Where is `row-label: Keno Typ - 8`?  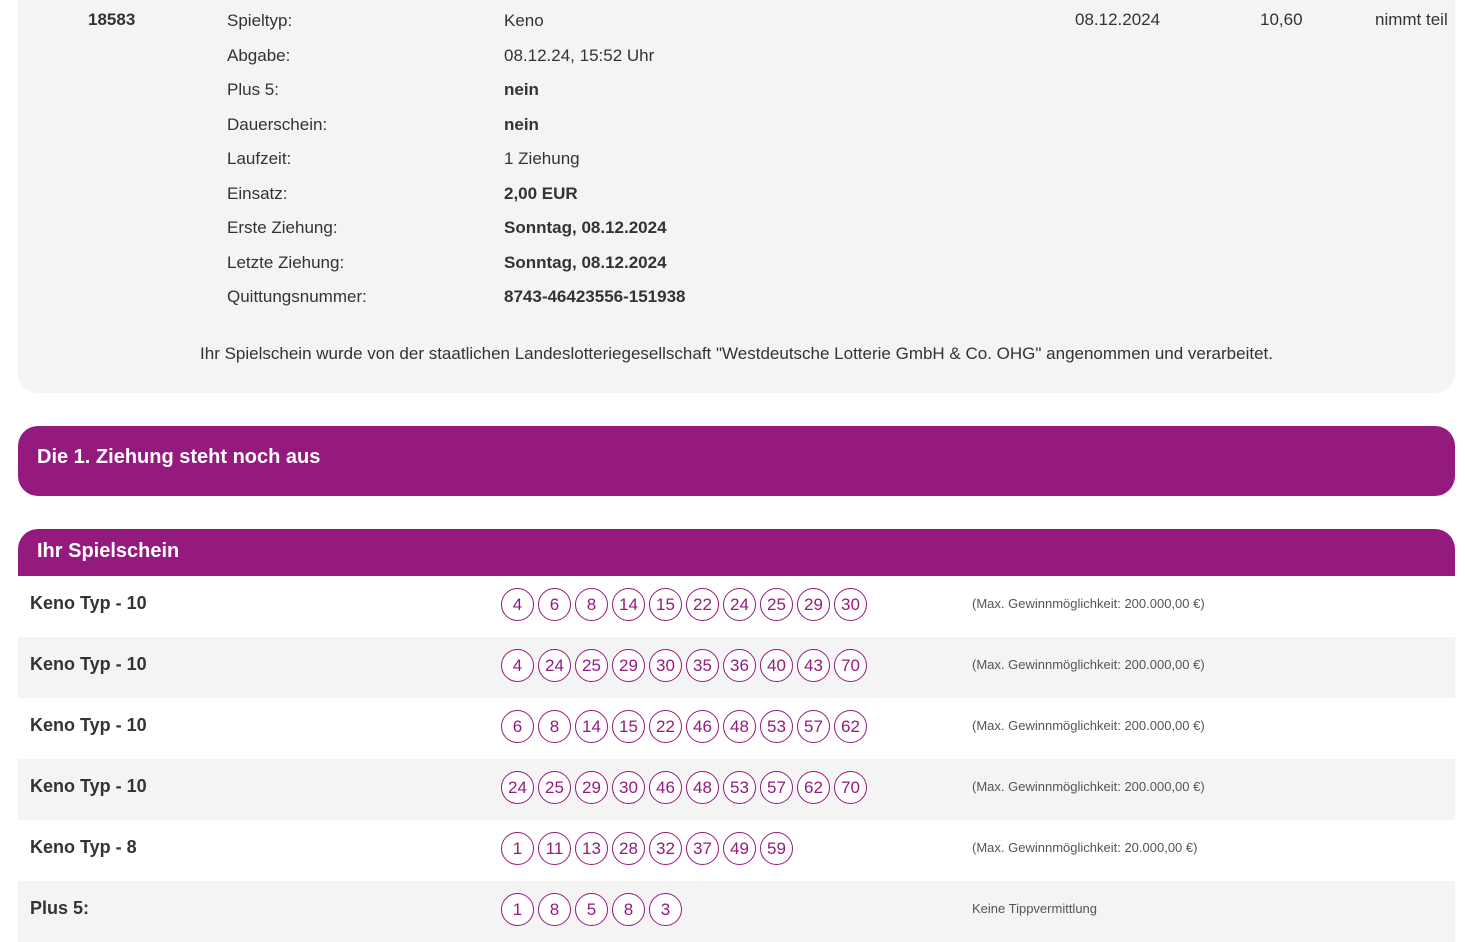
row-label: Keno Typ - 8 is located at coordinates (83, 847).